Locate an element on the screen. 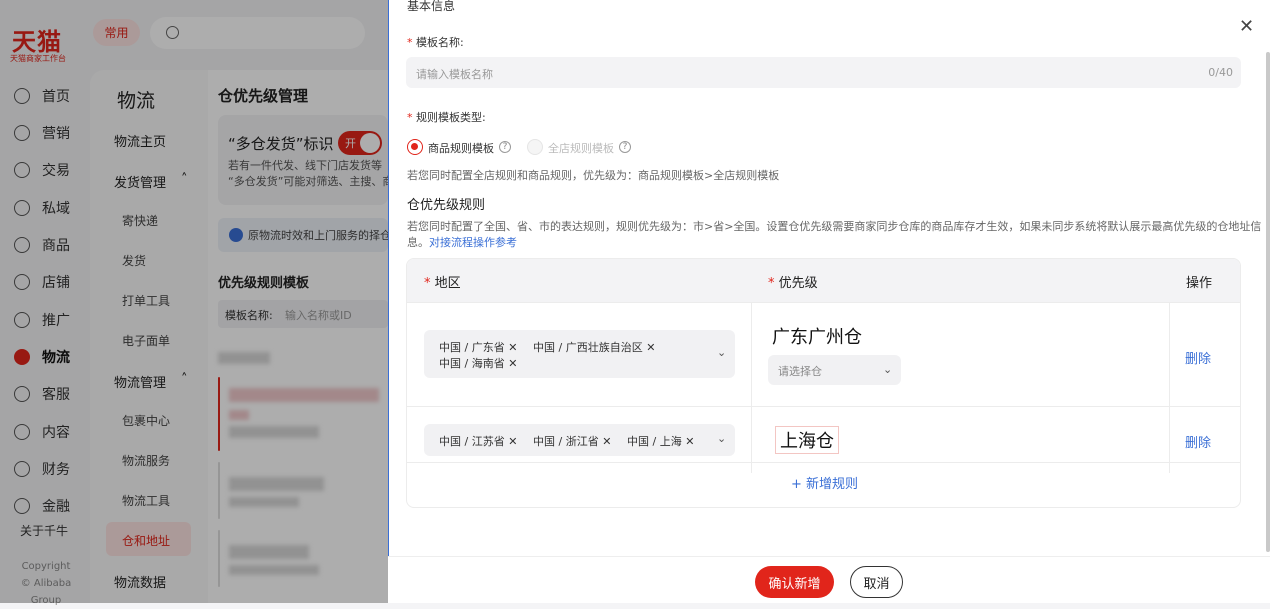 The image size is (1270, 609). label-text: 规则模板类型: is located at coordinates (451, 117).